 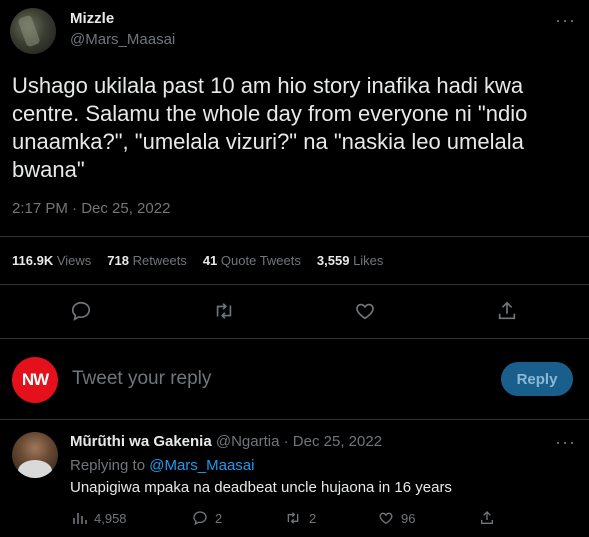 I want to click on reply-retweets-count: 2, so click(x=313, y=518).